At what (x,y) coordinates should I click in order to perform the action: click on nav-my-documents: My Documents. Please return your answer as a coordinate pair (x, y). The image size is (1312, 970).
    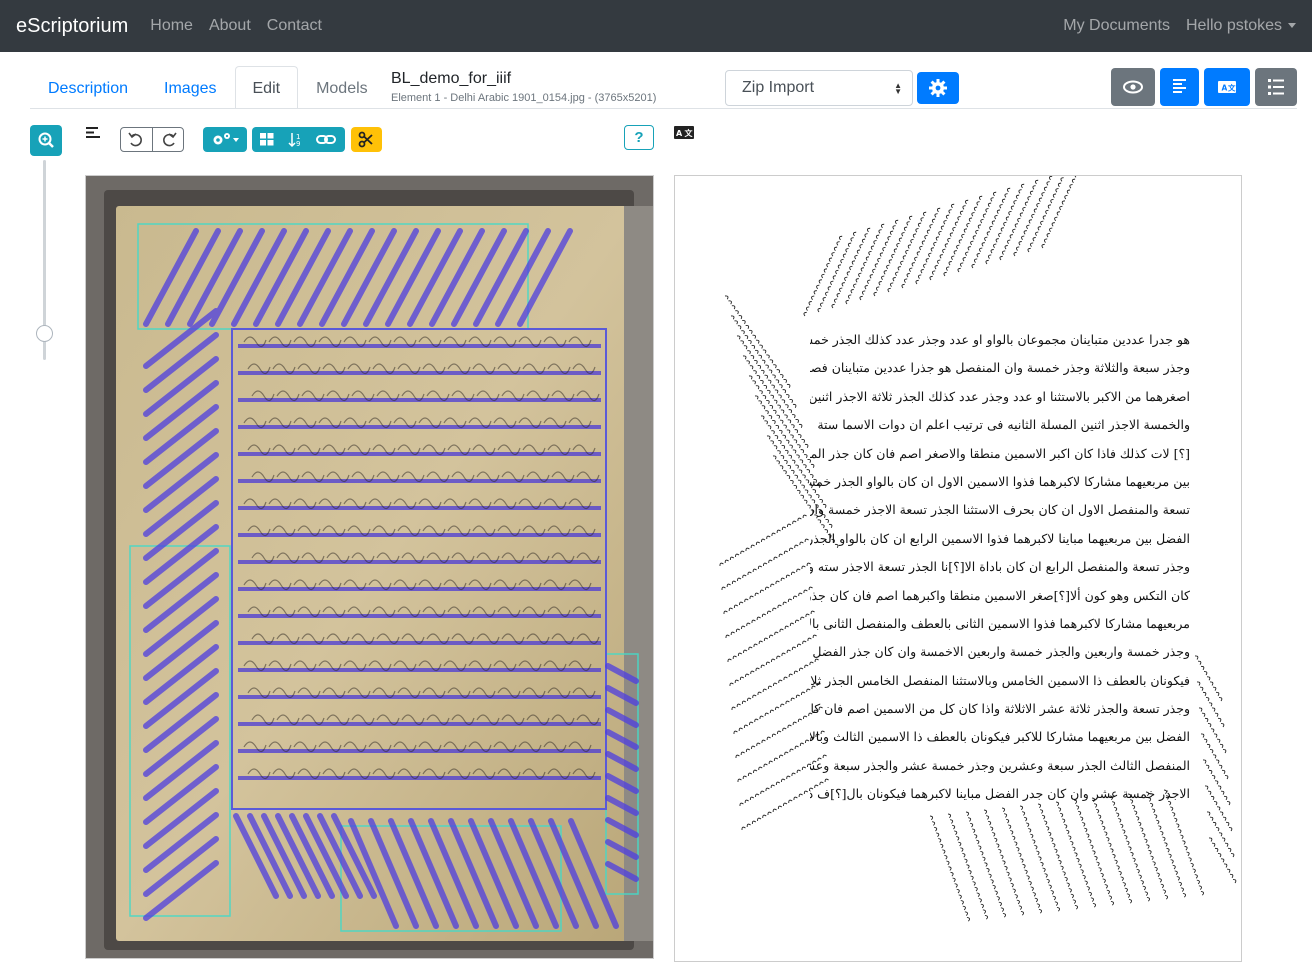
    Looking at the image, I should click on (1116, 26).